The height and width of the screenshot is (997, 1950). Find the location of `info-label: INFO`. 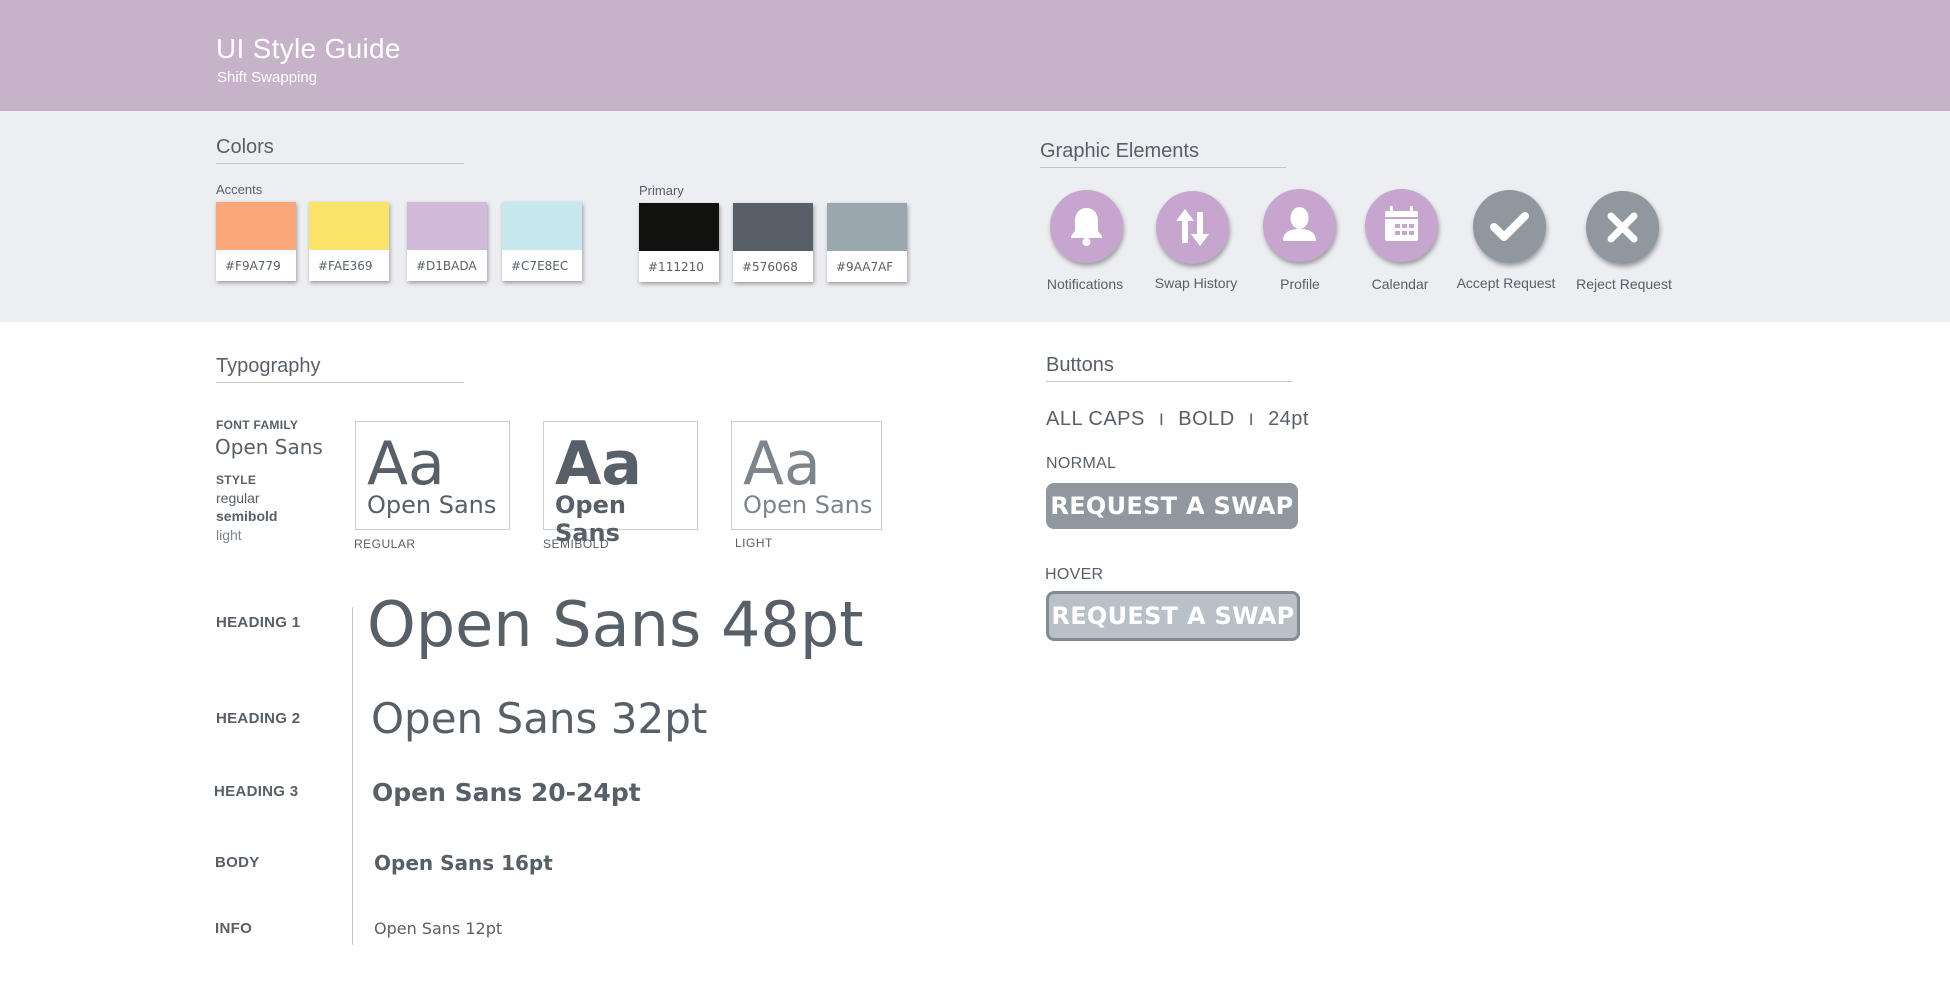

info-label: INFO is located at coordinates (234, 928).